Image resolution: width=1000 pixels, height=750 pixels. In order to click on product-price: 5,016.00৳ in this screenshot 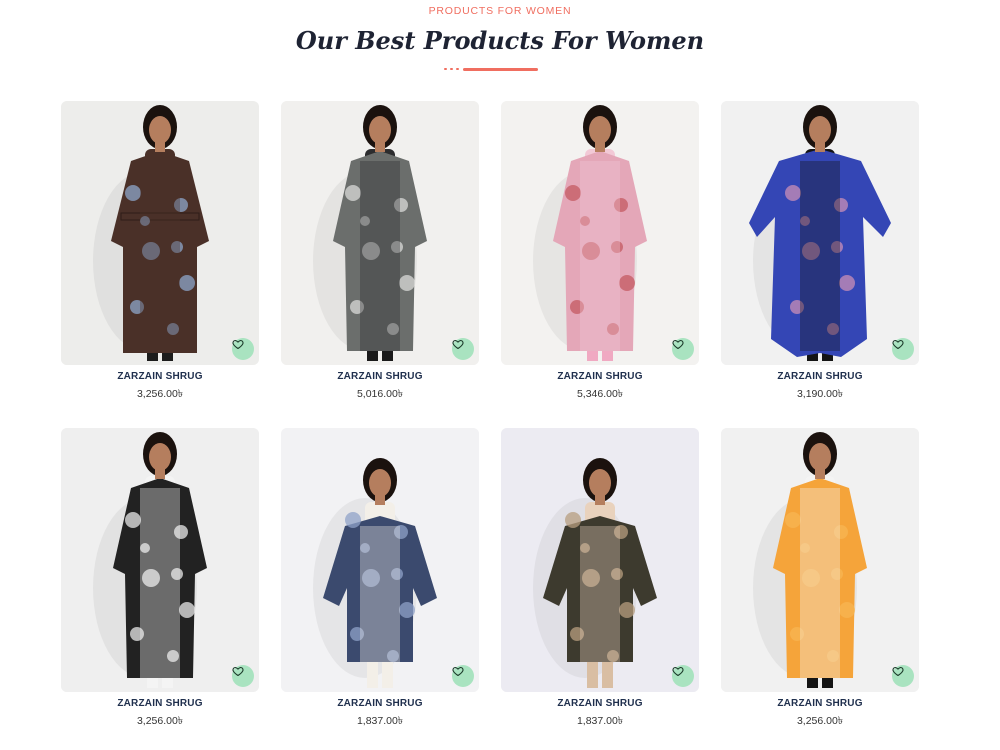, I will do `click(380, 394)`.